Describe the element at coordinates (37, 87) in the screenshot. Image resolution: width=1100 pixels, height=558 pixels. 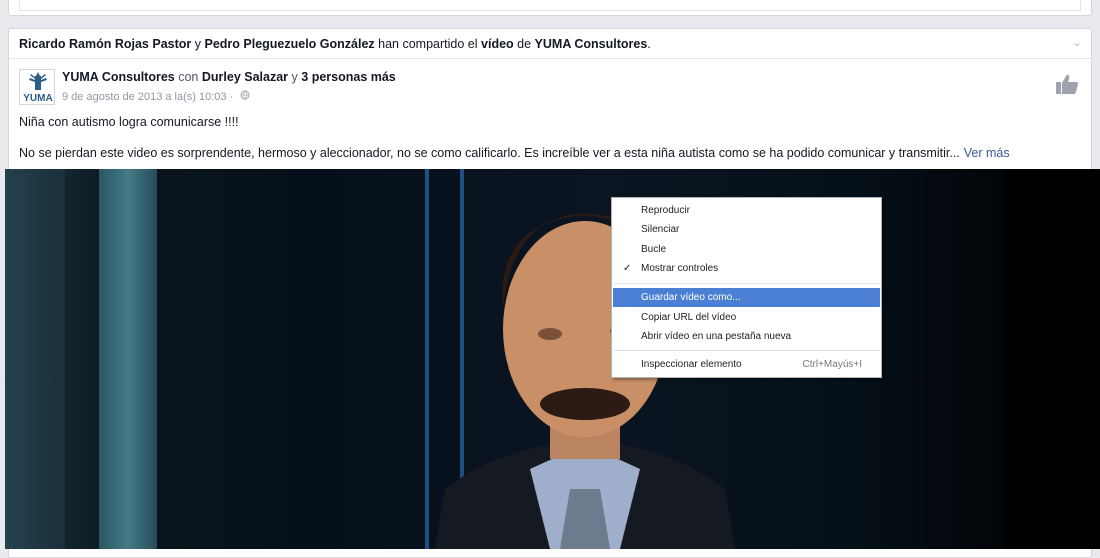
I see `avatar: YUMA` at that location.